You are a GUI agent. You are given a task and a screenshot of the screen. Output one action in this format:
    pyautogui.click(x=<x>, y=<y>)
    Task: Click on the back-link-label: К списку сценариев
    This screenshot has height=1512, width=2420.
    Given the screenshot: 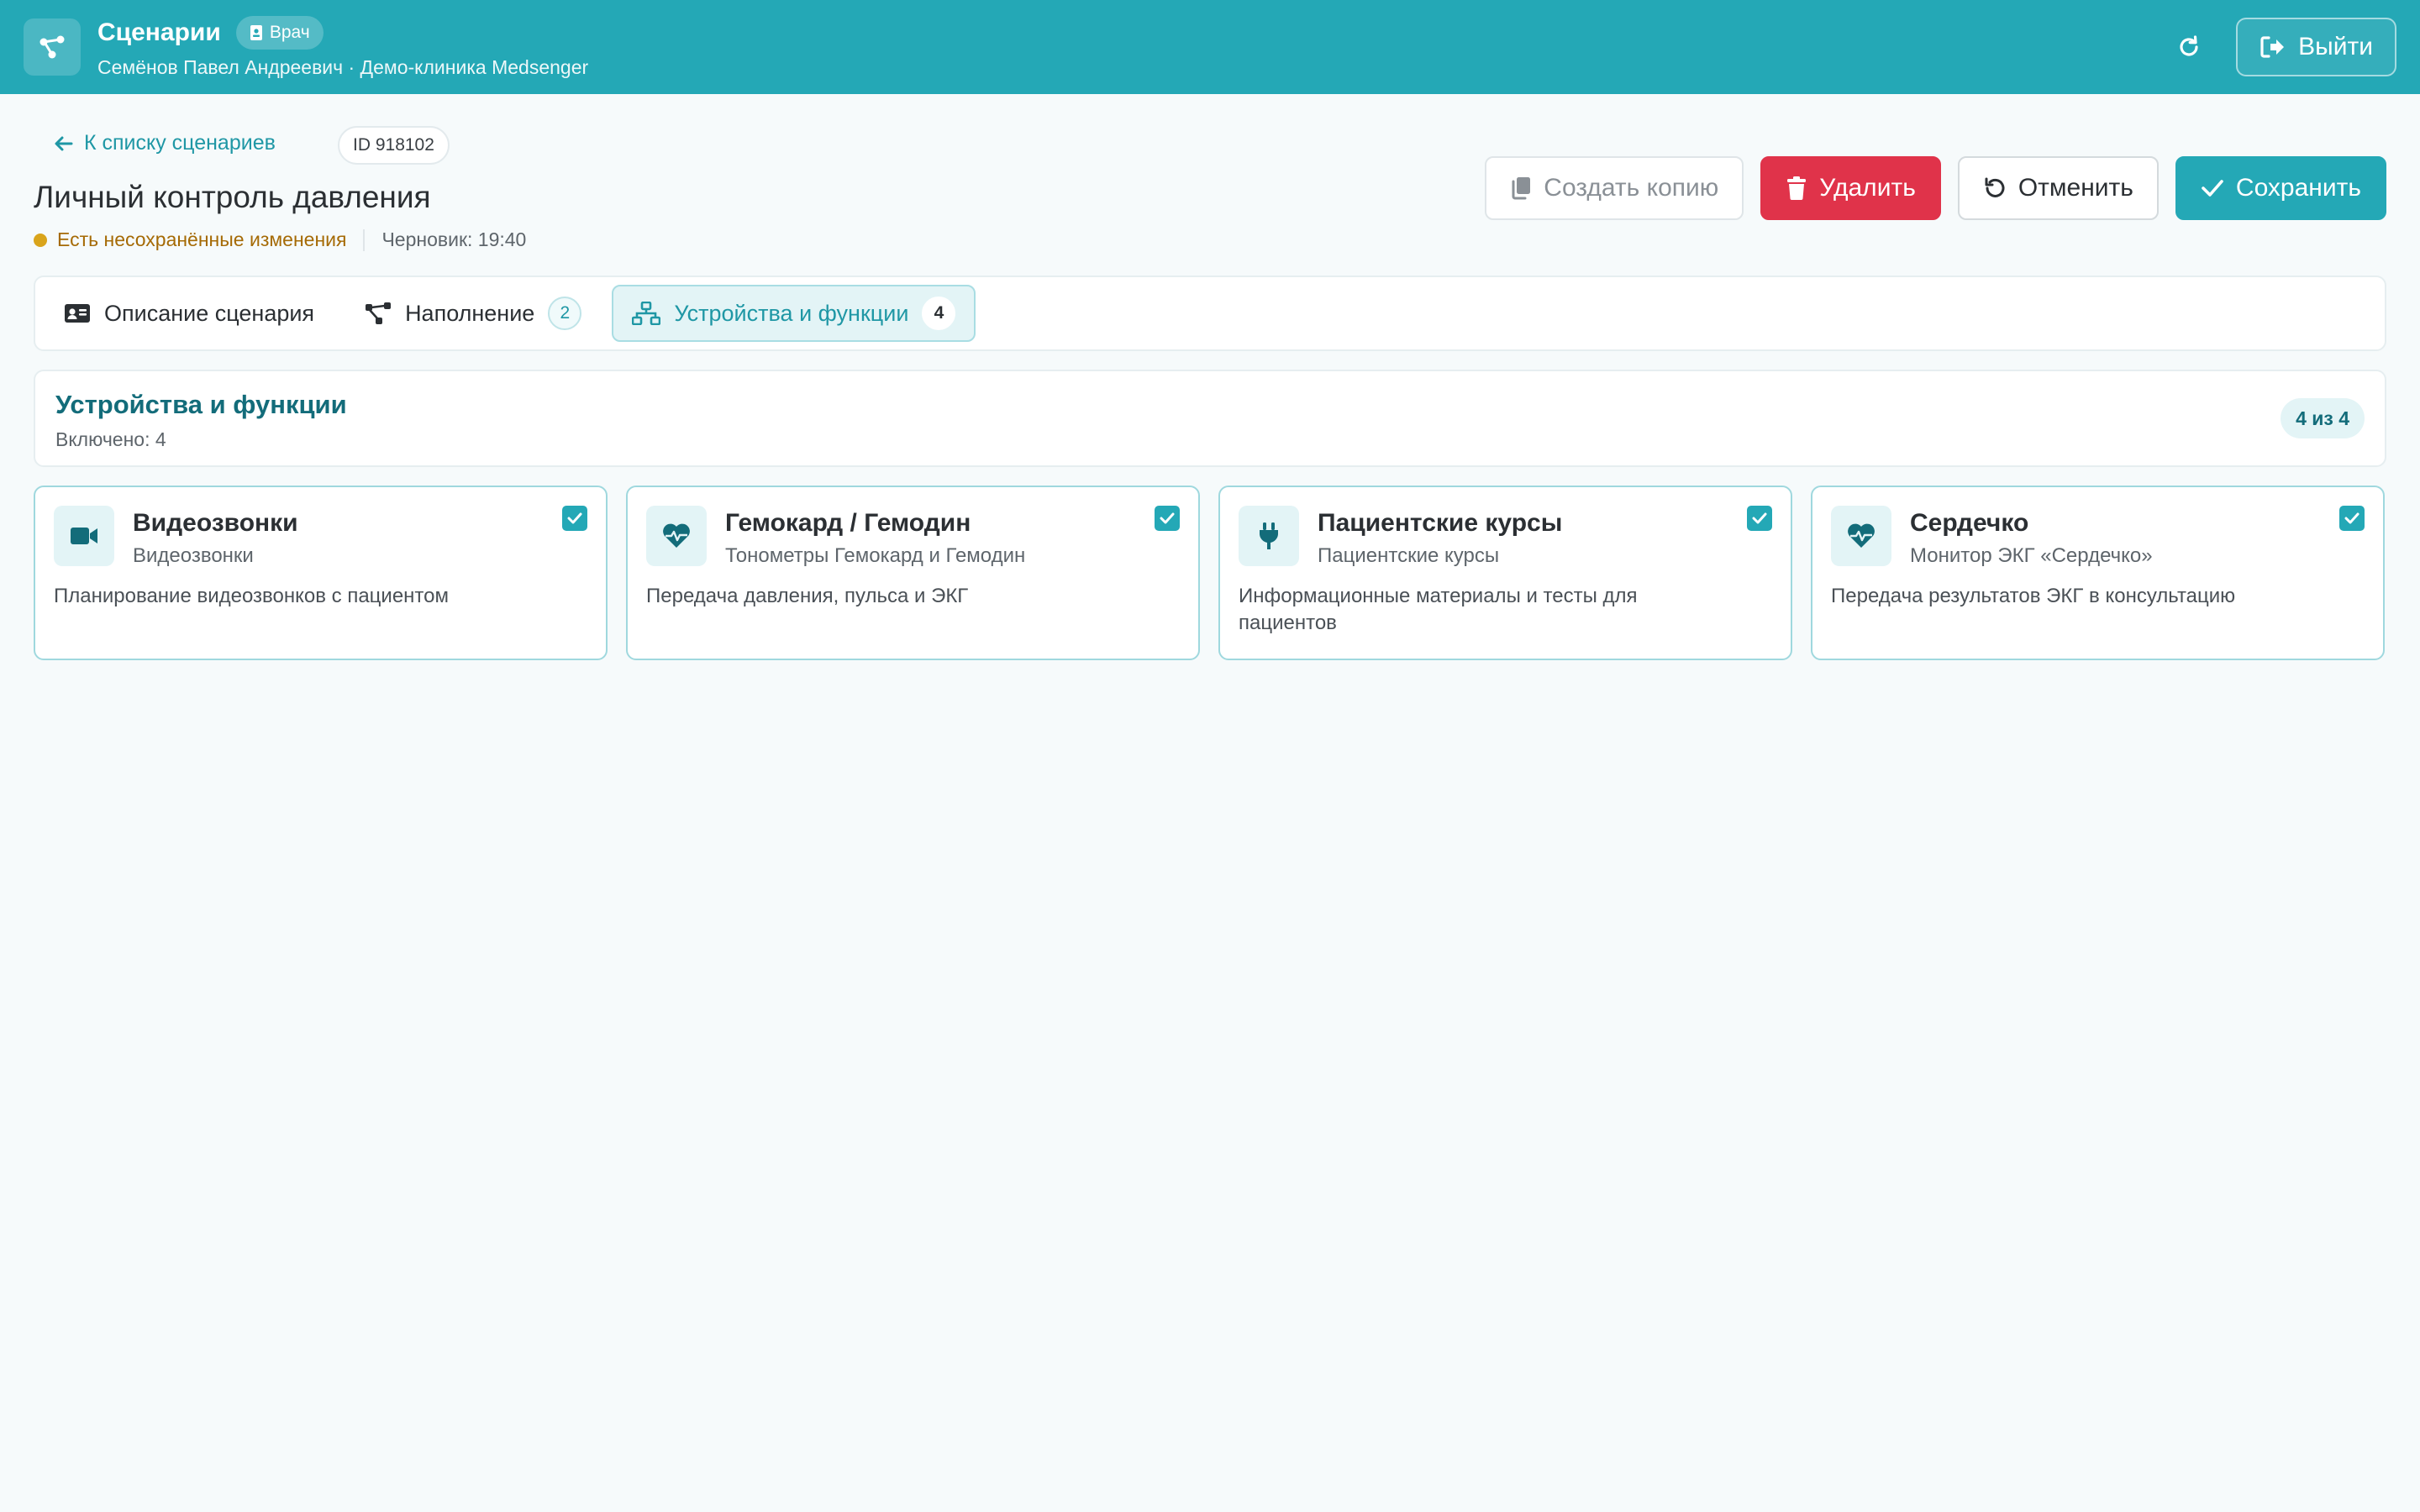 What is the action you would take?
    pyautogui.click(x=180, y=143)
    